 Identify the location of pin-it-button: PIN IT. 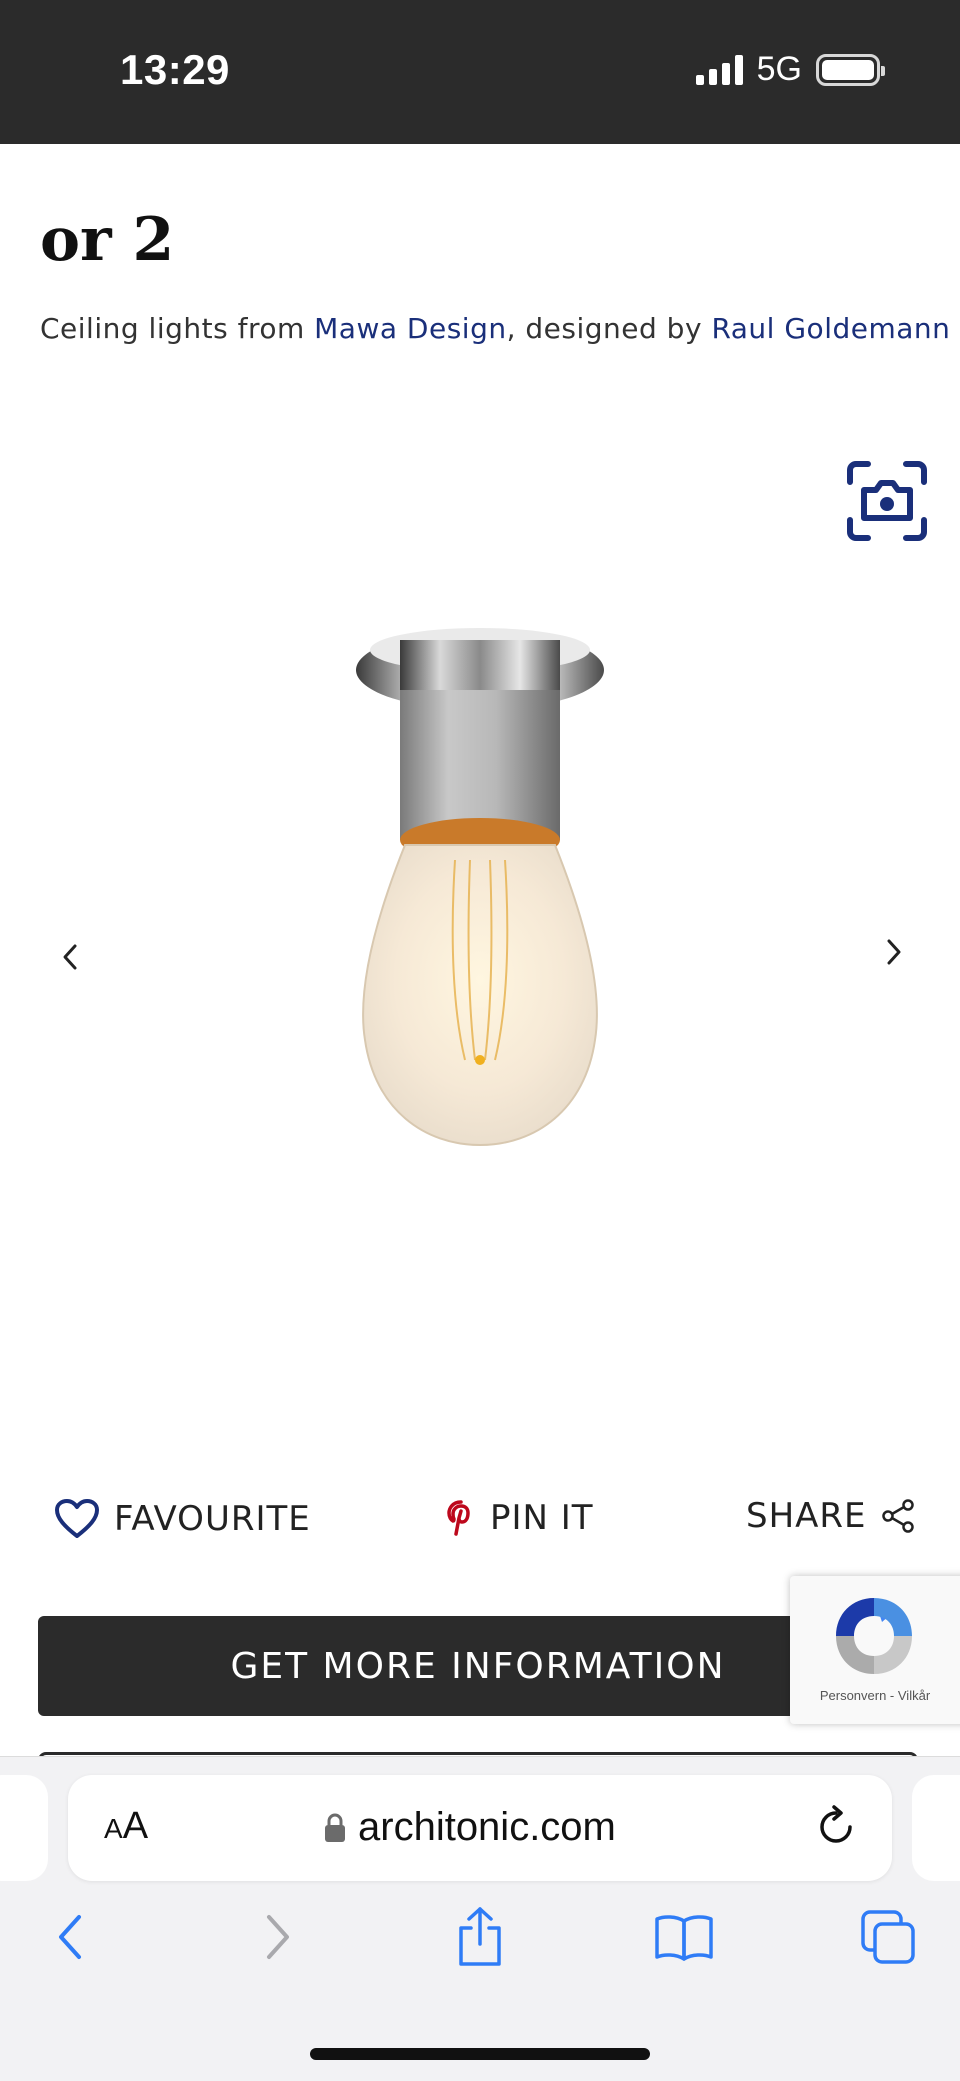
(520, 1518).